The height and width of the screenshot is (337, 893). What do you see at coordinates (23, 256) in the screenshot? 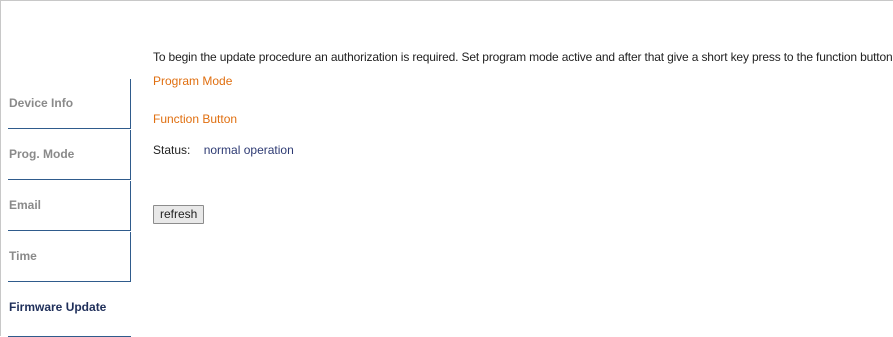
I see `sidebar-item-label: Time` at bounding box center [23, 256].